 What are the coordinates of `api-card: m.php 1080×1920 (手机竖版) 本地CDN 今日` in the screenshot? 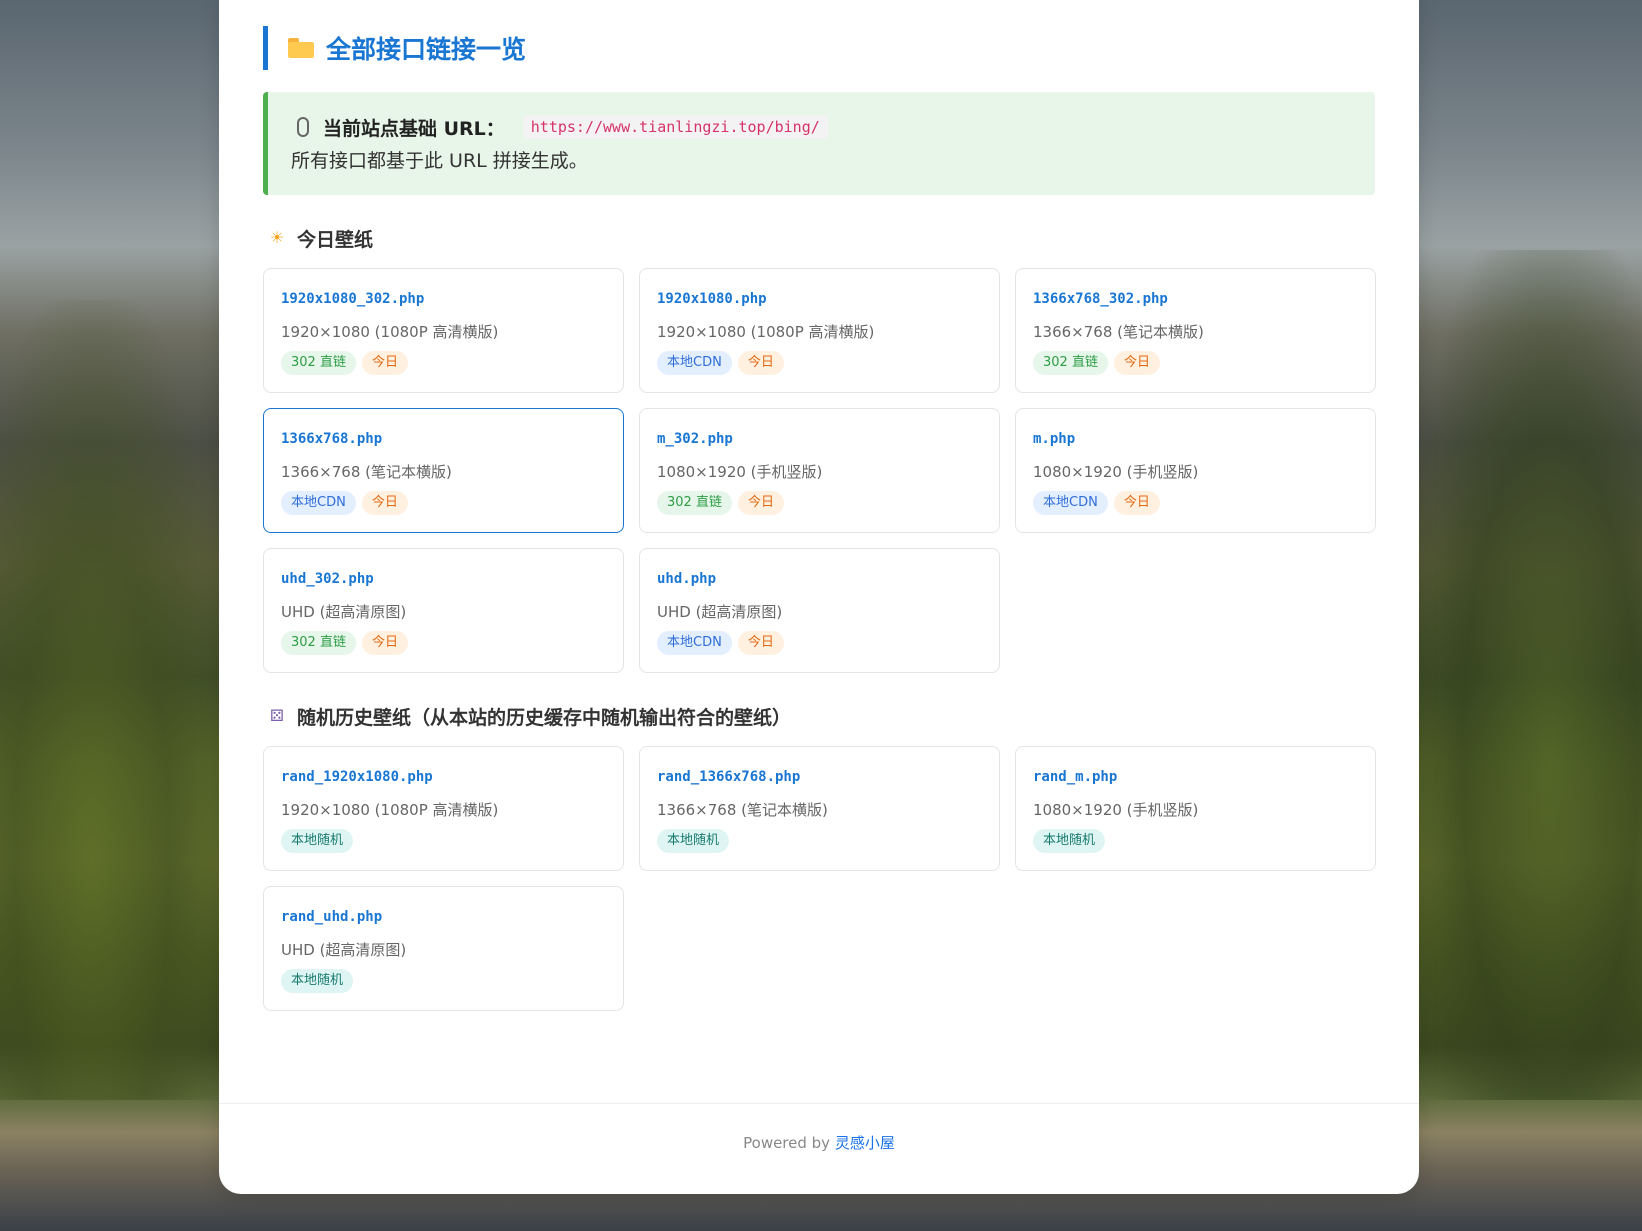 It's located at (1195, 470).